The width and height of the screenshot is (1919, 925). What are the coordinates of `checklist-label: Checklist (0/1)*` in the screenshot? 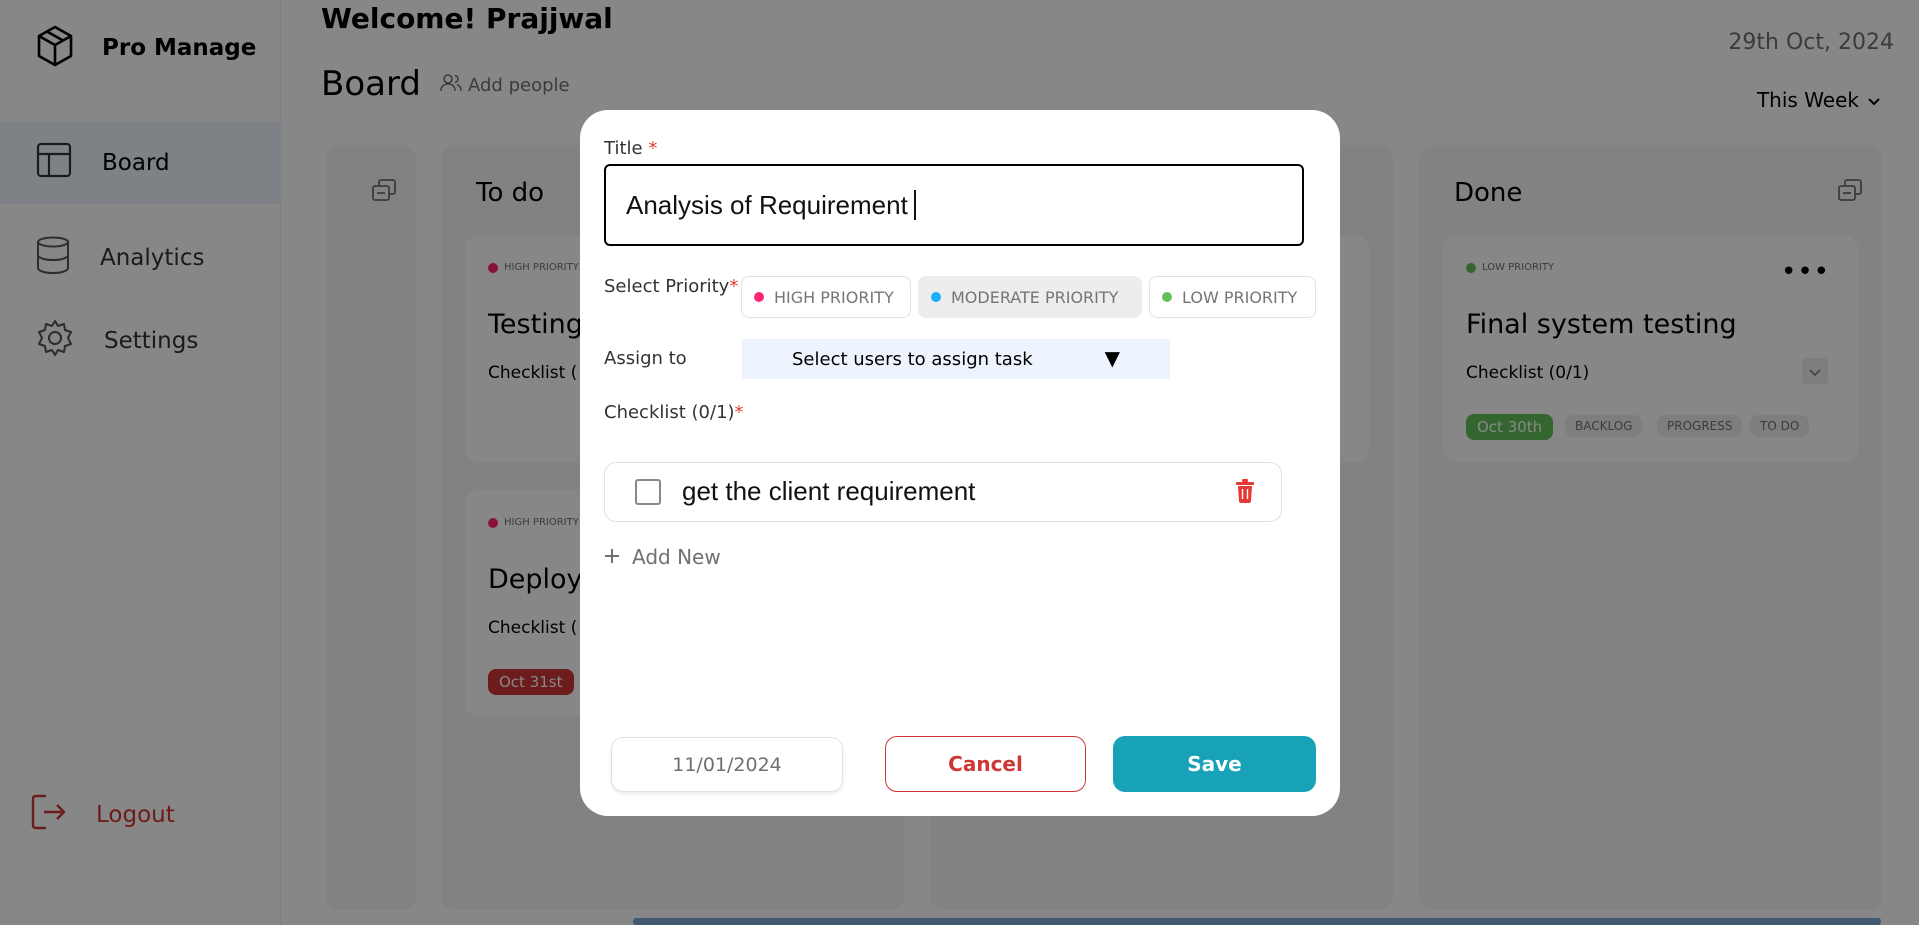 It's located at (674, 412).